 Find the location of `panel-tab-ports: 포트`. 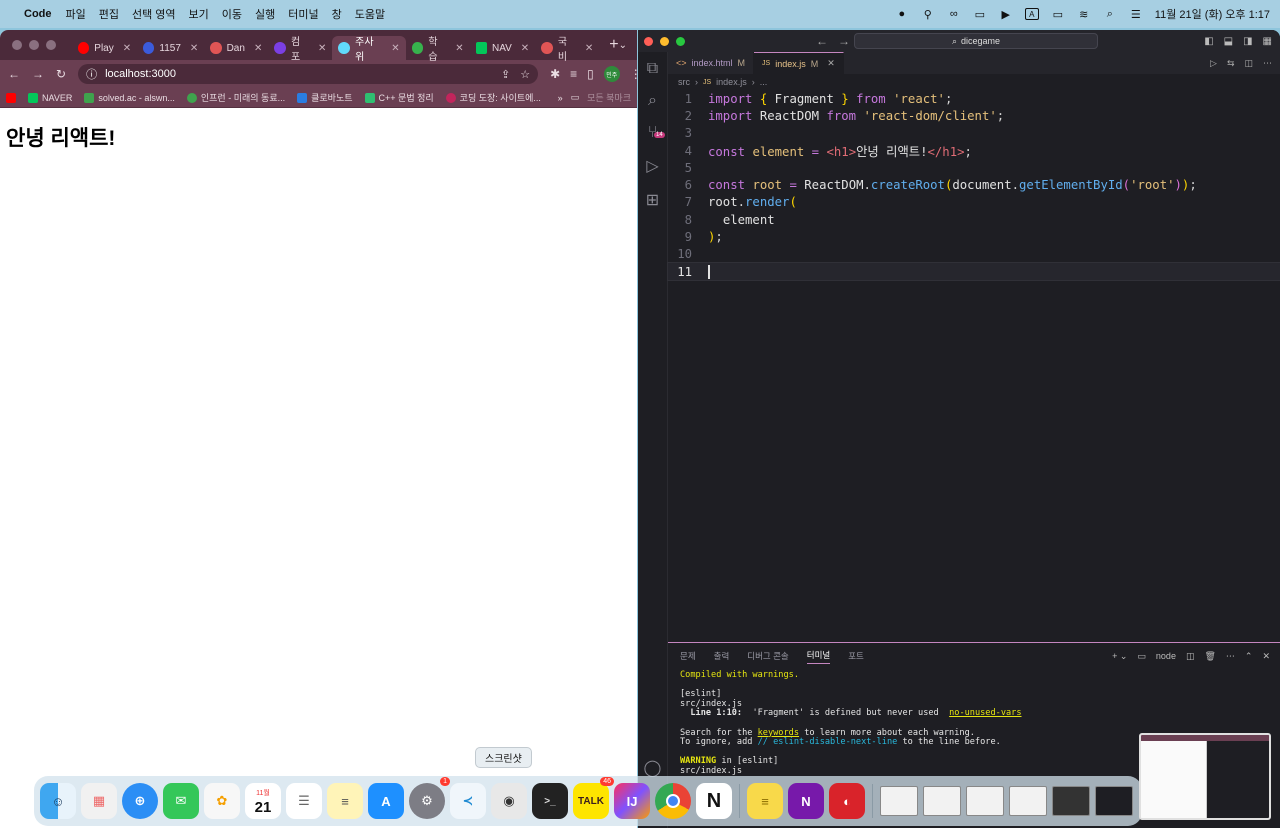

panel-tab-ports: 포트 is located at coordinates (856, 656).